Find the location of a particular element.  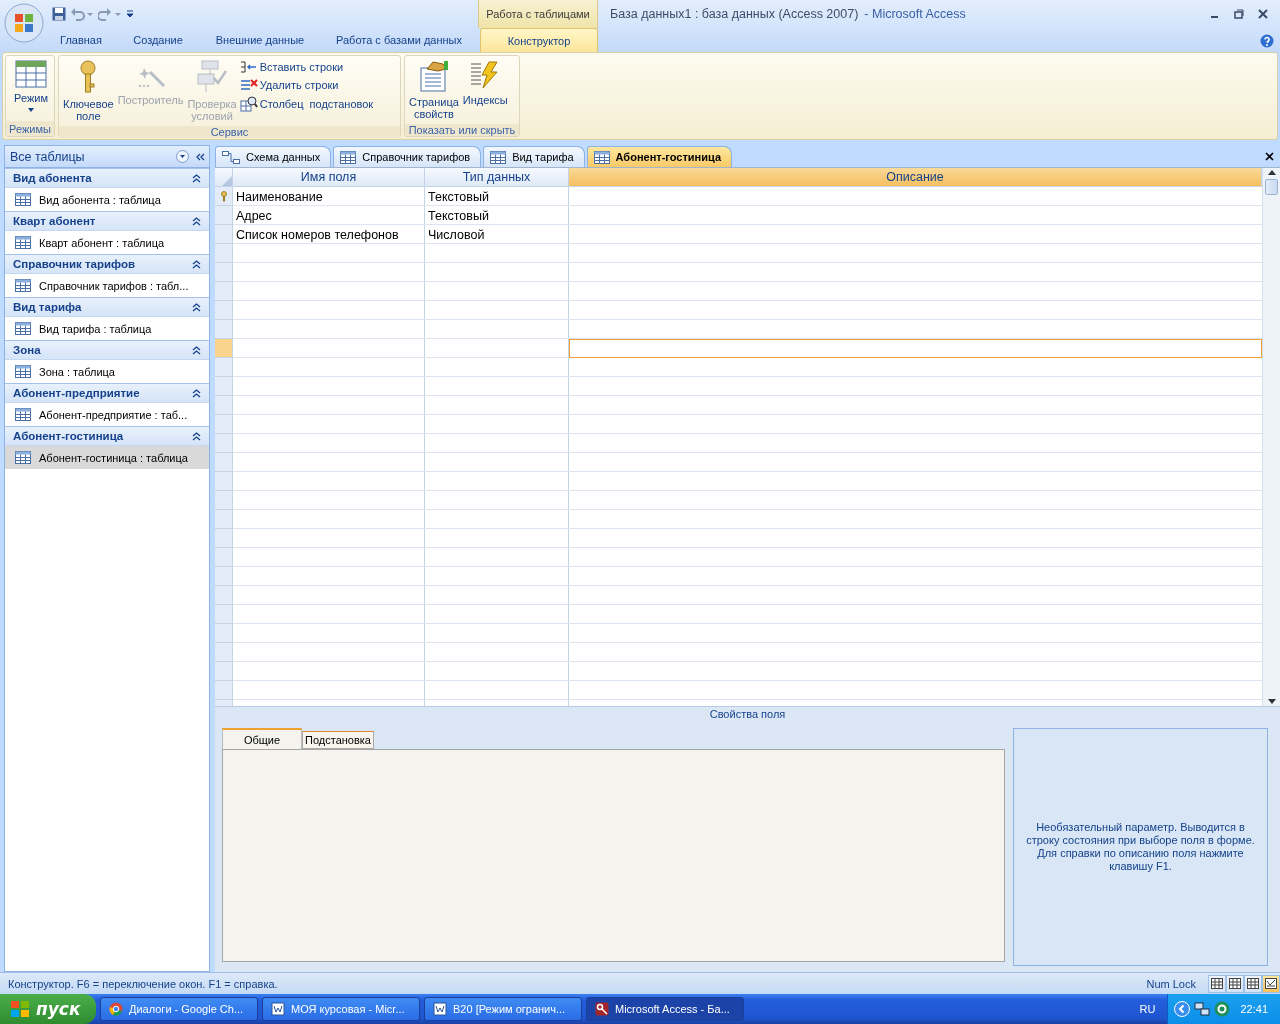

datasheet-view-icon is located at coordinates (1217, 983).